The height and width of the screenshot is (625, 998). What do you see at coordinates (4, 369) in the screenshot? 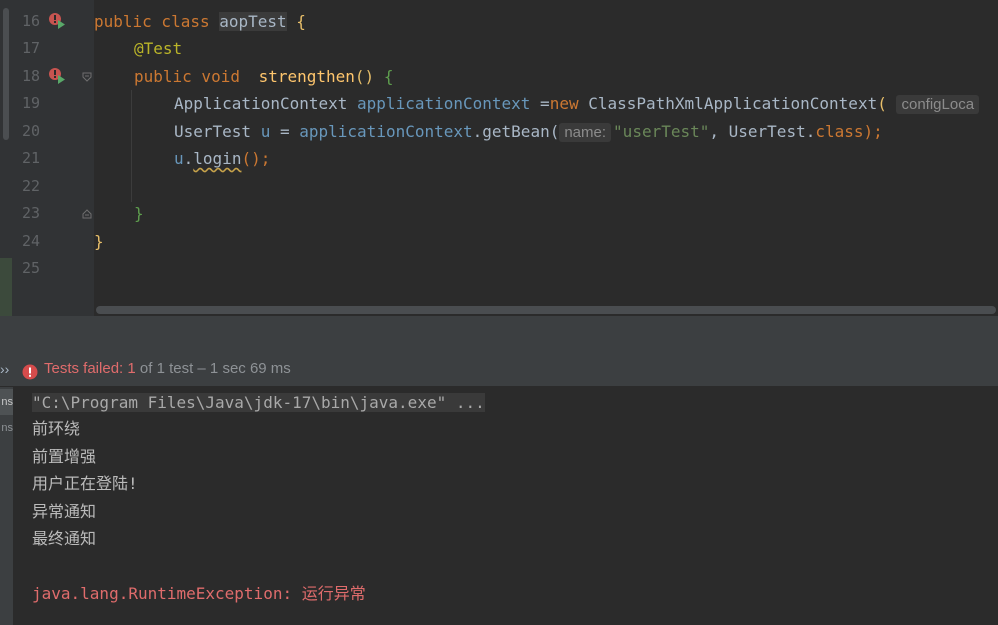
I see `expand-chevron-icon: ››` at bounding box center [4, 369].